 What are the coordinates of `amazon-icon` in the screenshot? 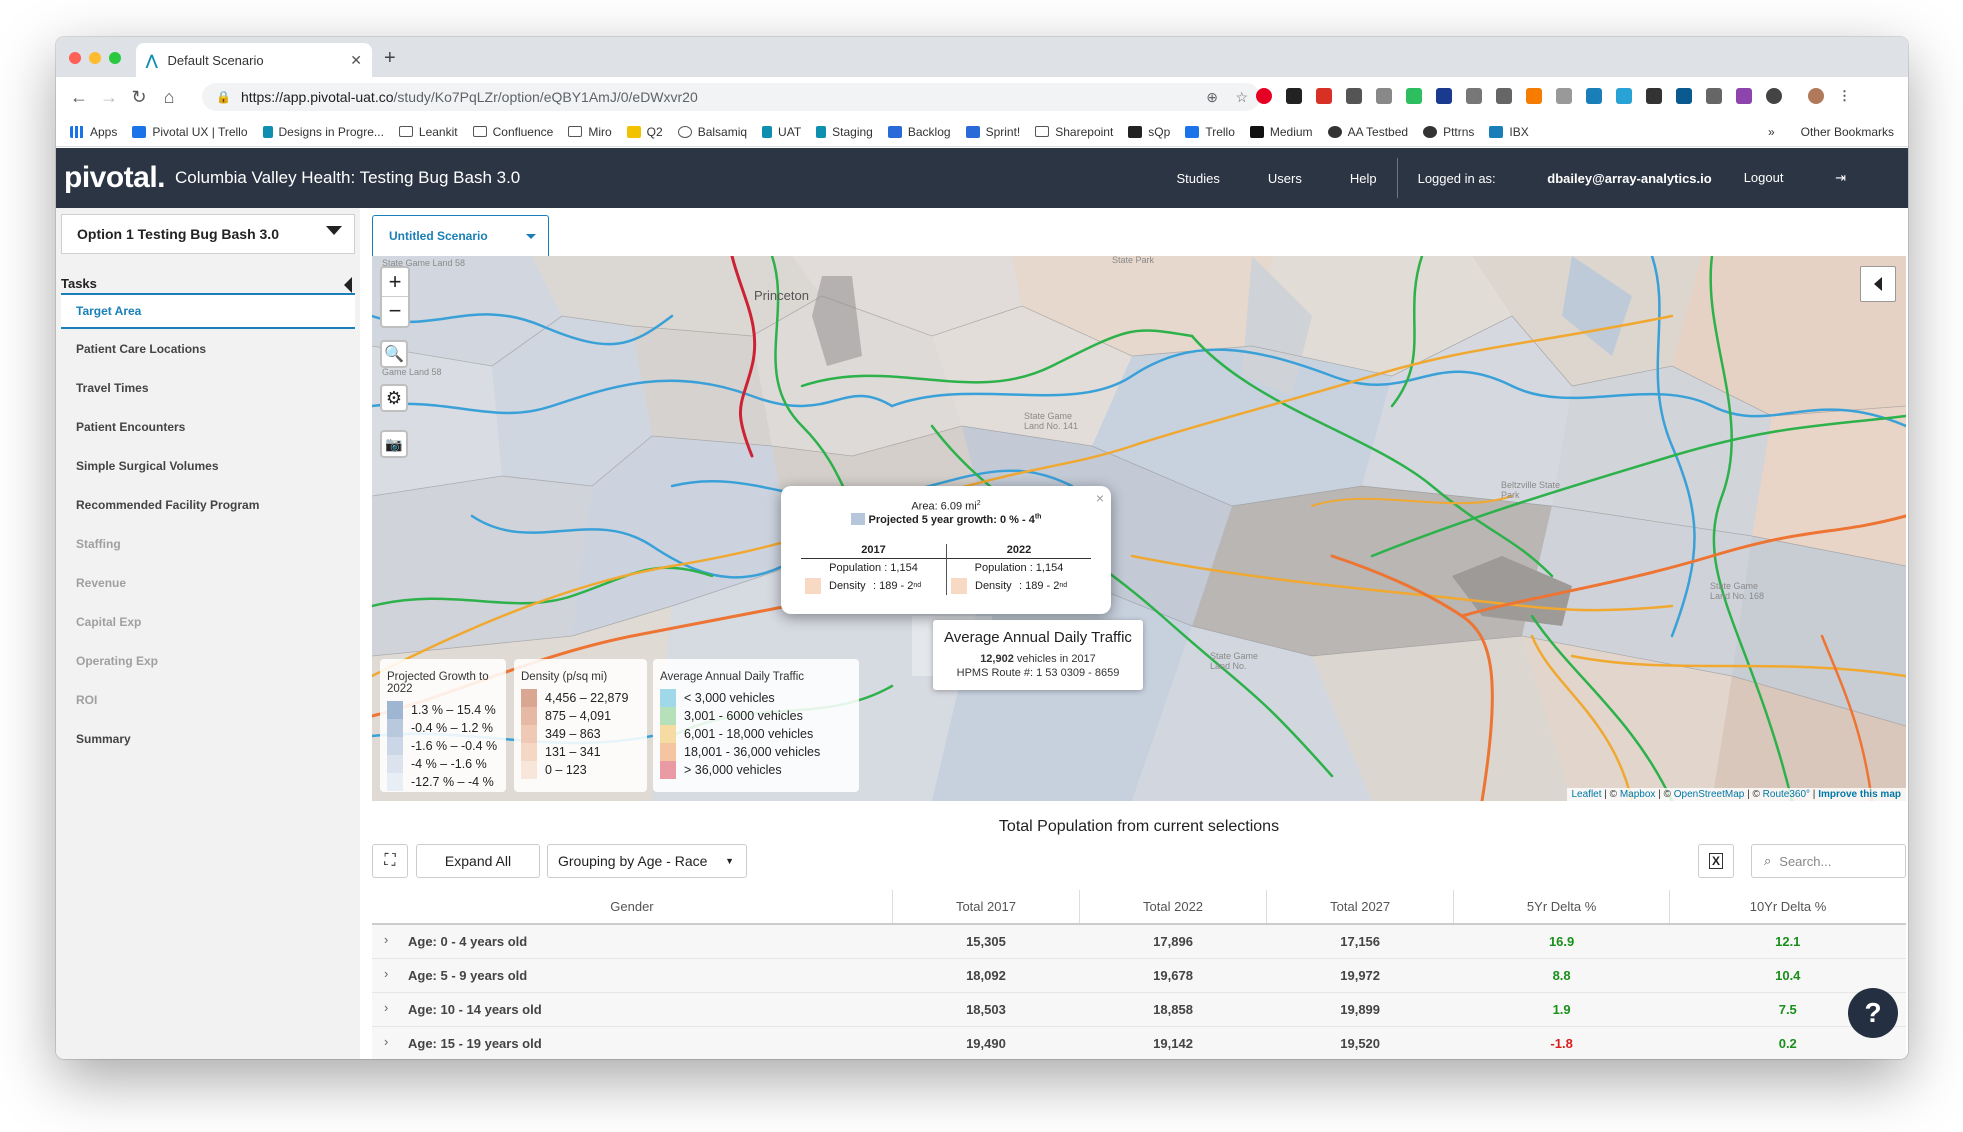 It's located at (1294, 96).